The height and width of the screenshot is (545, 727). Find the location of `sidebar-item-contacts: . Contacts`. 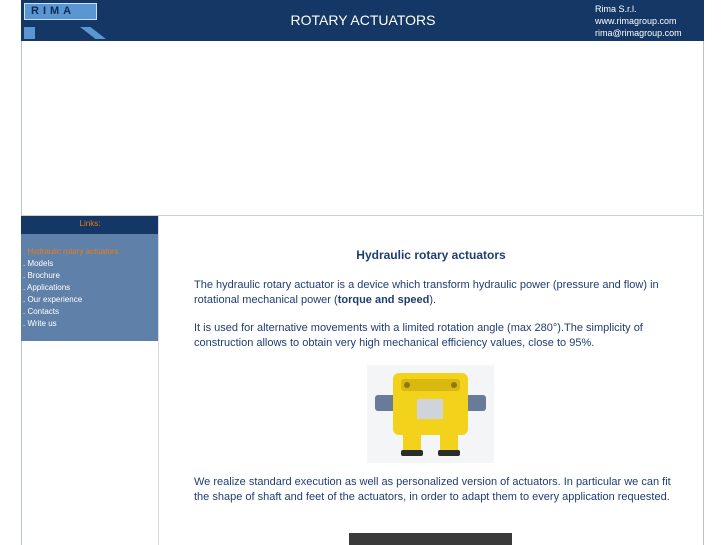

sidebar-item-contacts: . Contacts is located at coordinates (91, 312).